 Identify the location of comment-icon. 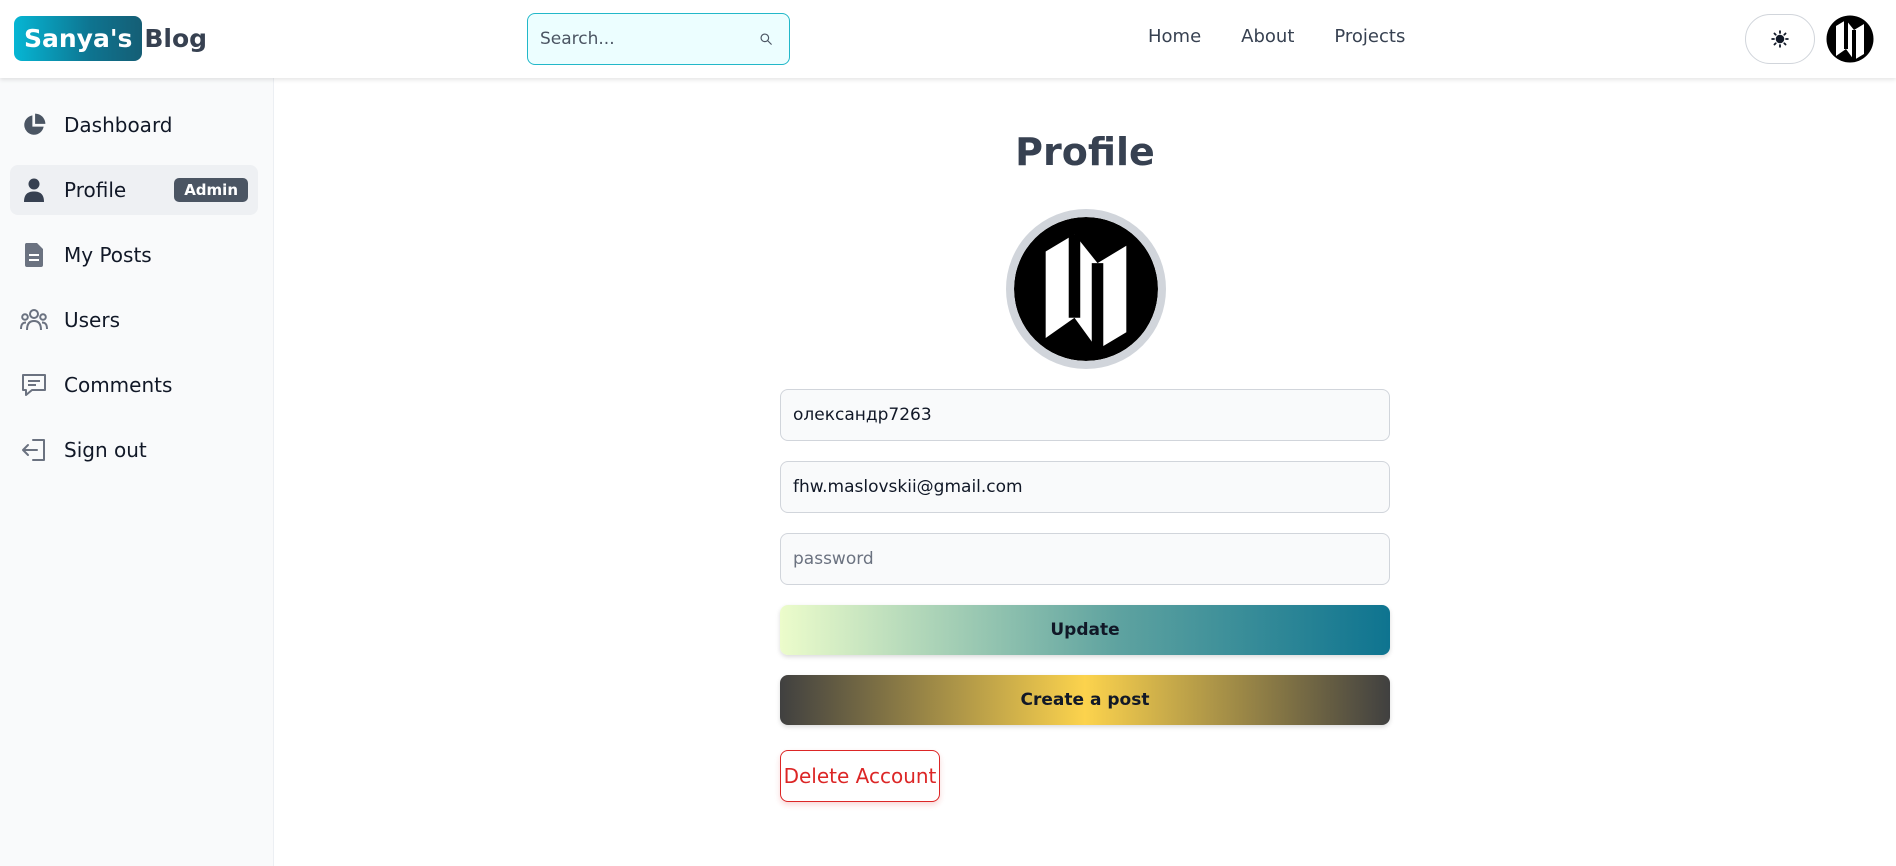
(34, 385).